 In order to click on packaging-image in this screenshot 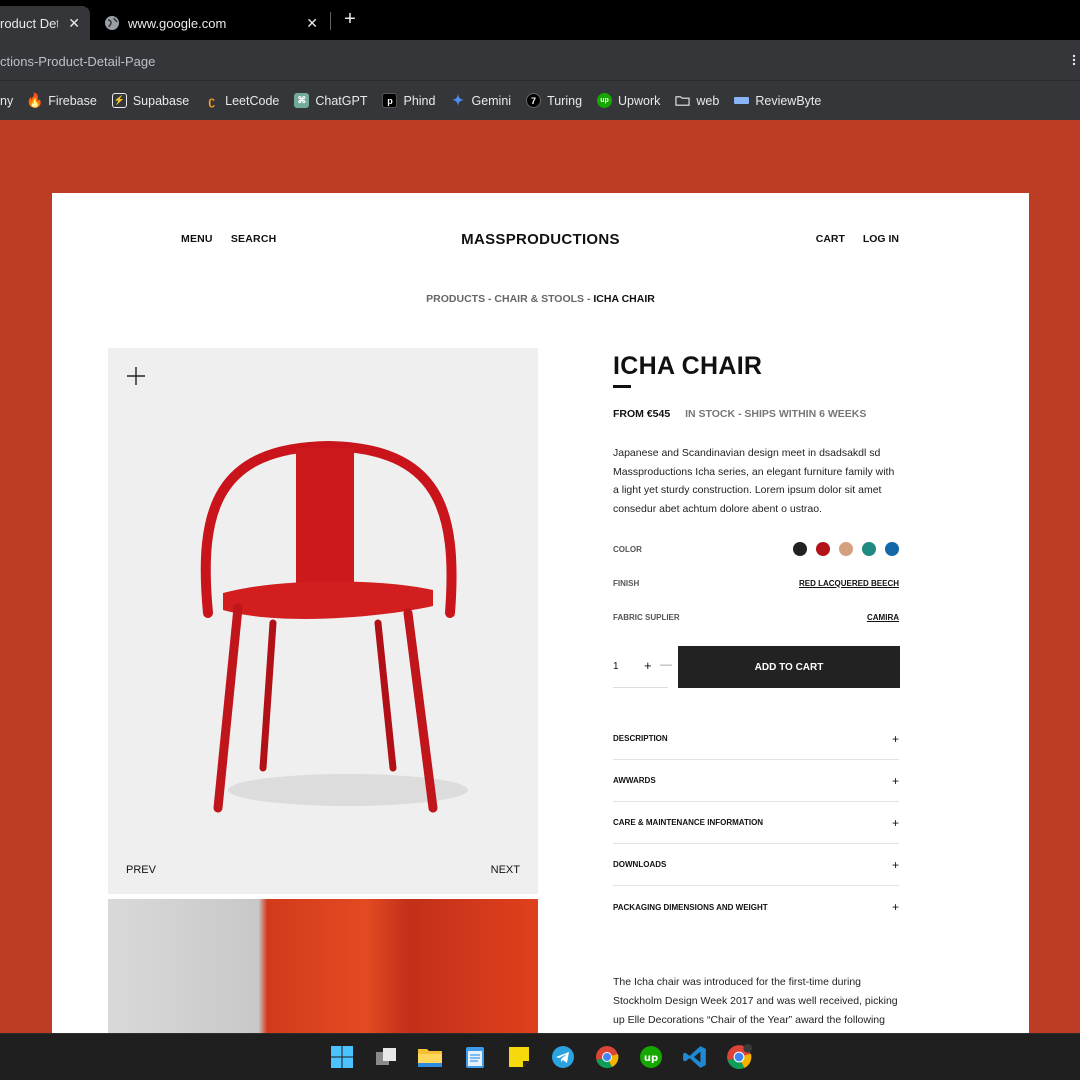, I will do `click(323, 966)`.